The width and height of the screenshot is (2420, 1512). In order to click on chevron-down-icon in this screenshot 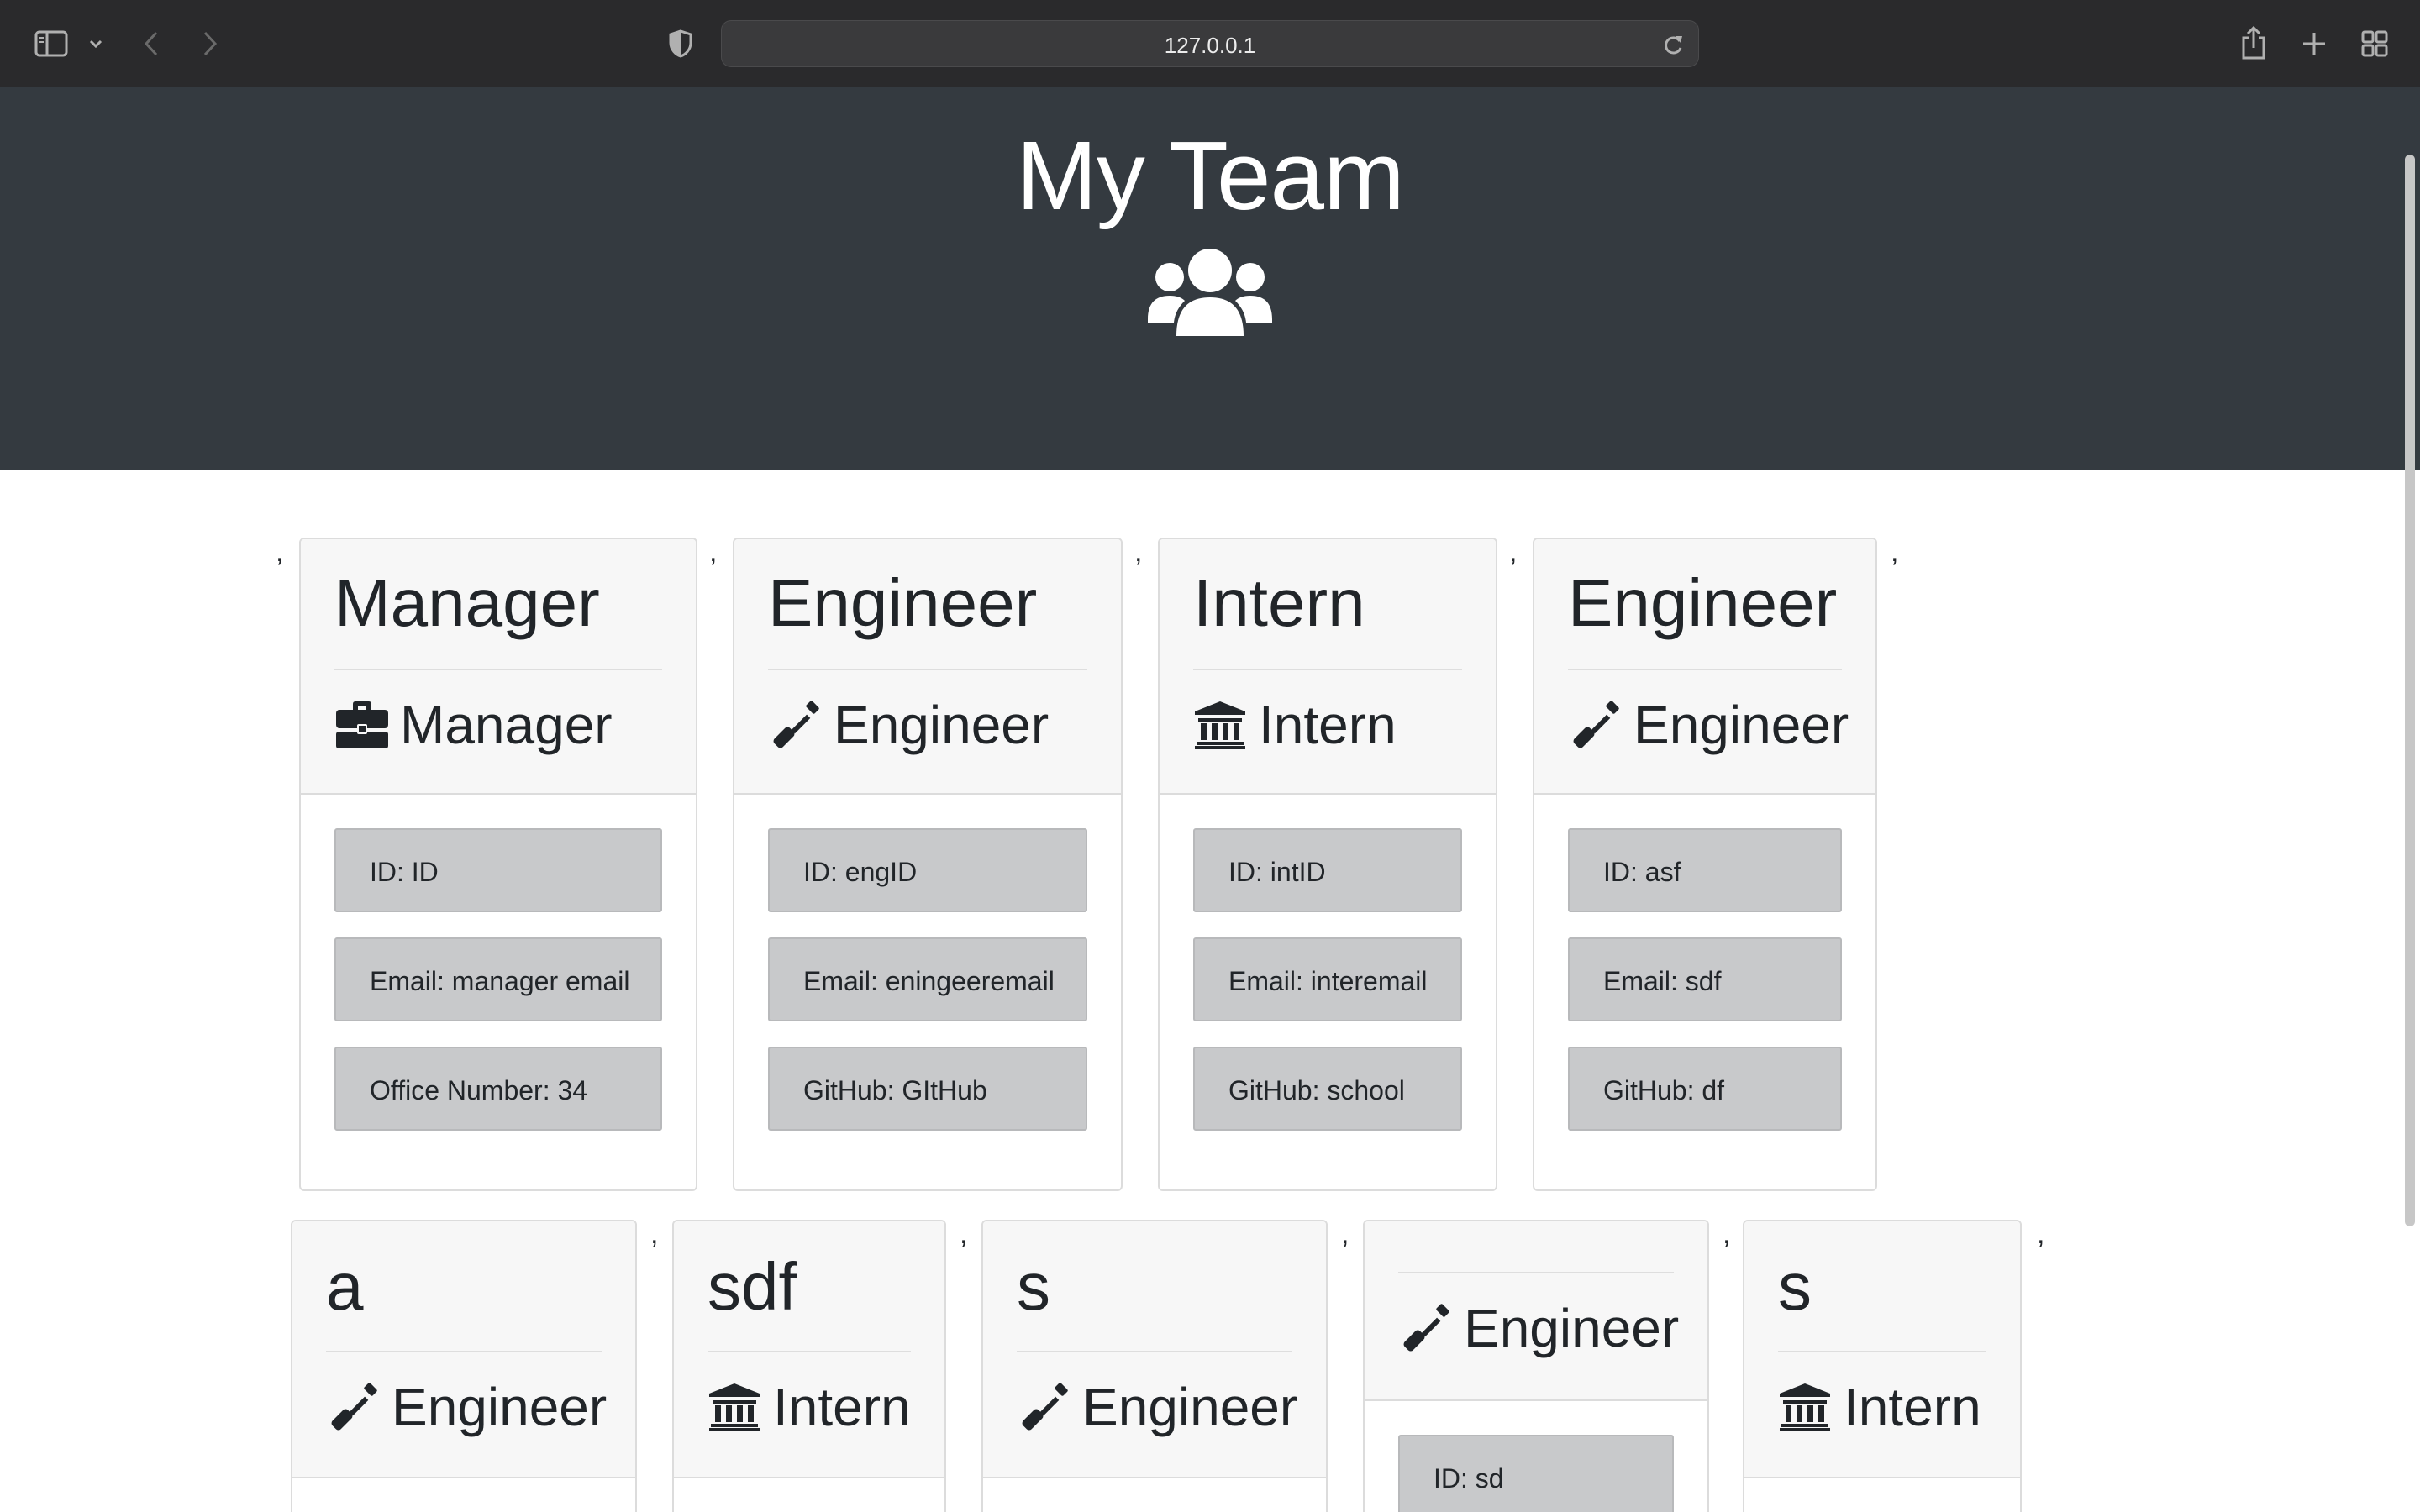, I will do `click(96, 43)`.